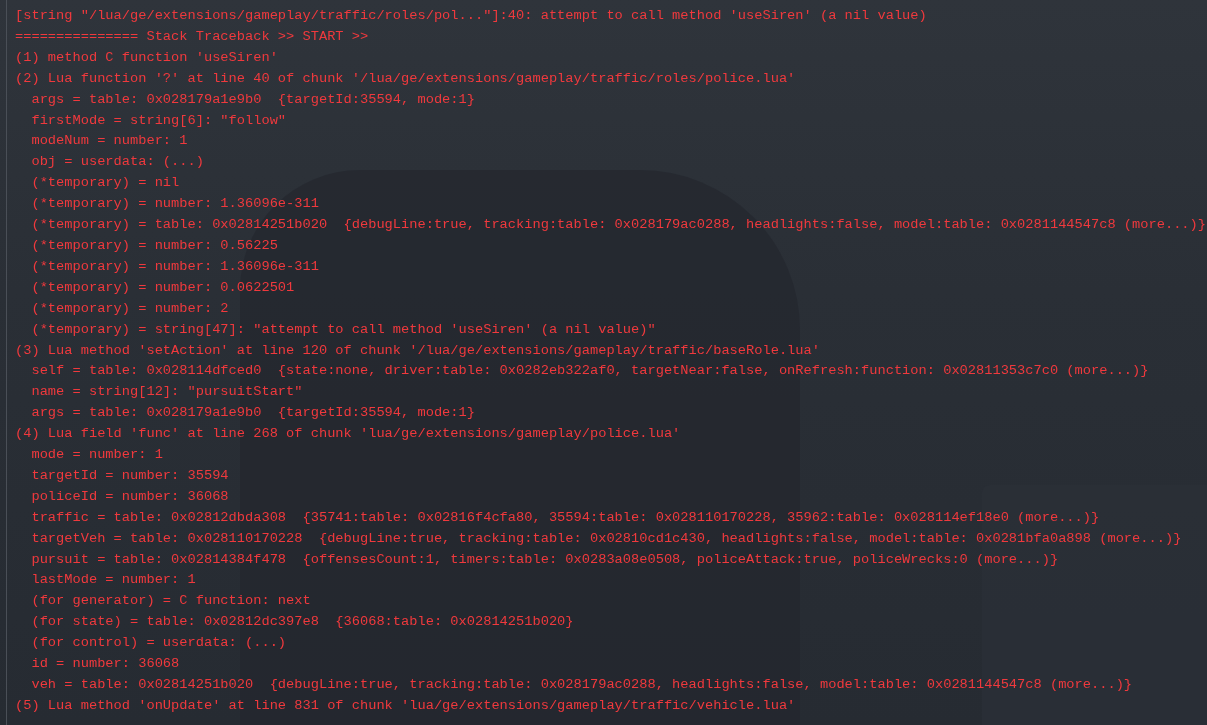  I want to click on console-line: (for control) = userdata: (...), so click(159, 643).